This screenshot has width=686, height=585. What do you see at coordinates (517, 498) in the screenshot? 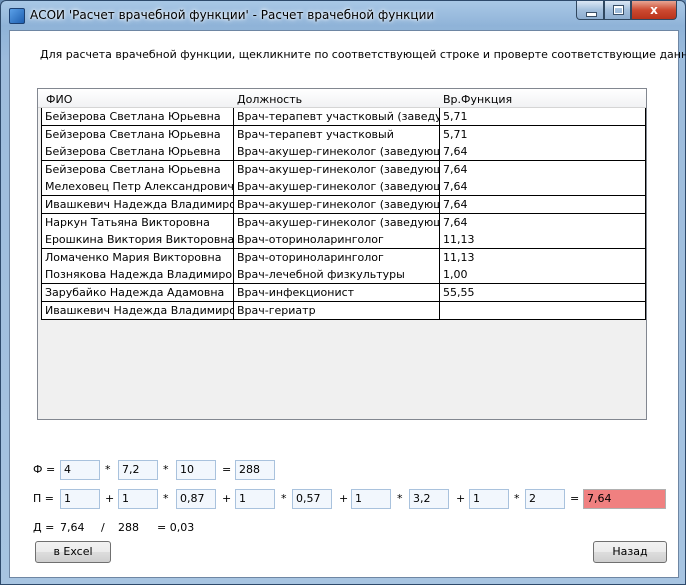
I see `pi-mul-4: *` at bounding box center [517, 498].